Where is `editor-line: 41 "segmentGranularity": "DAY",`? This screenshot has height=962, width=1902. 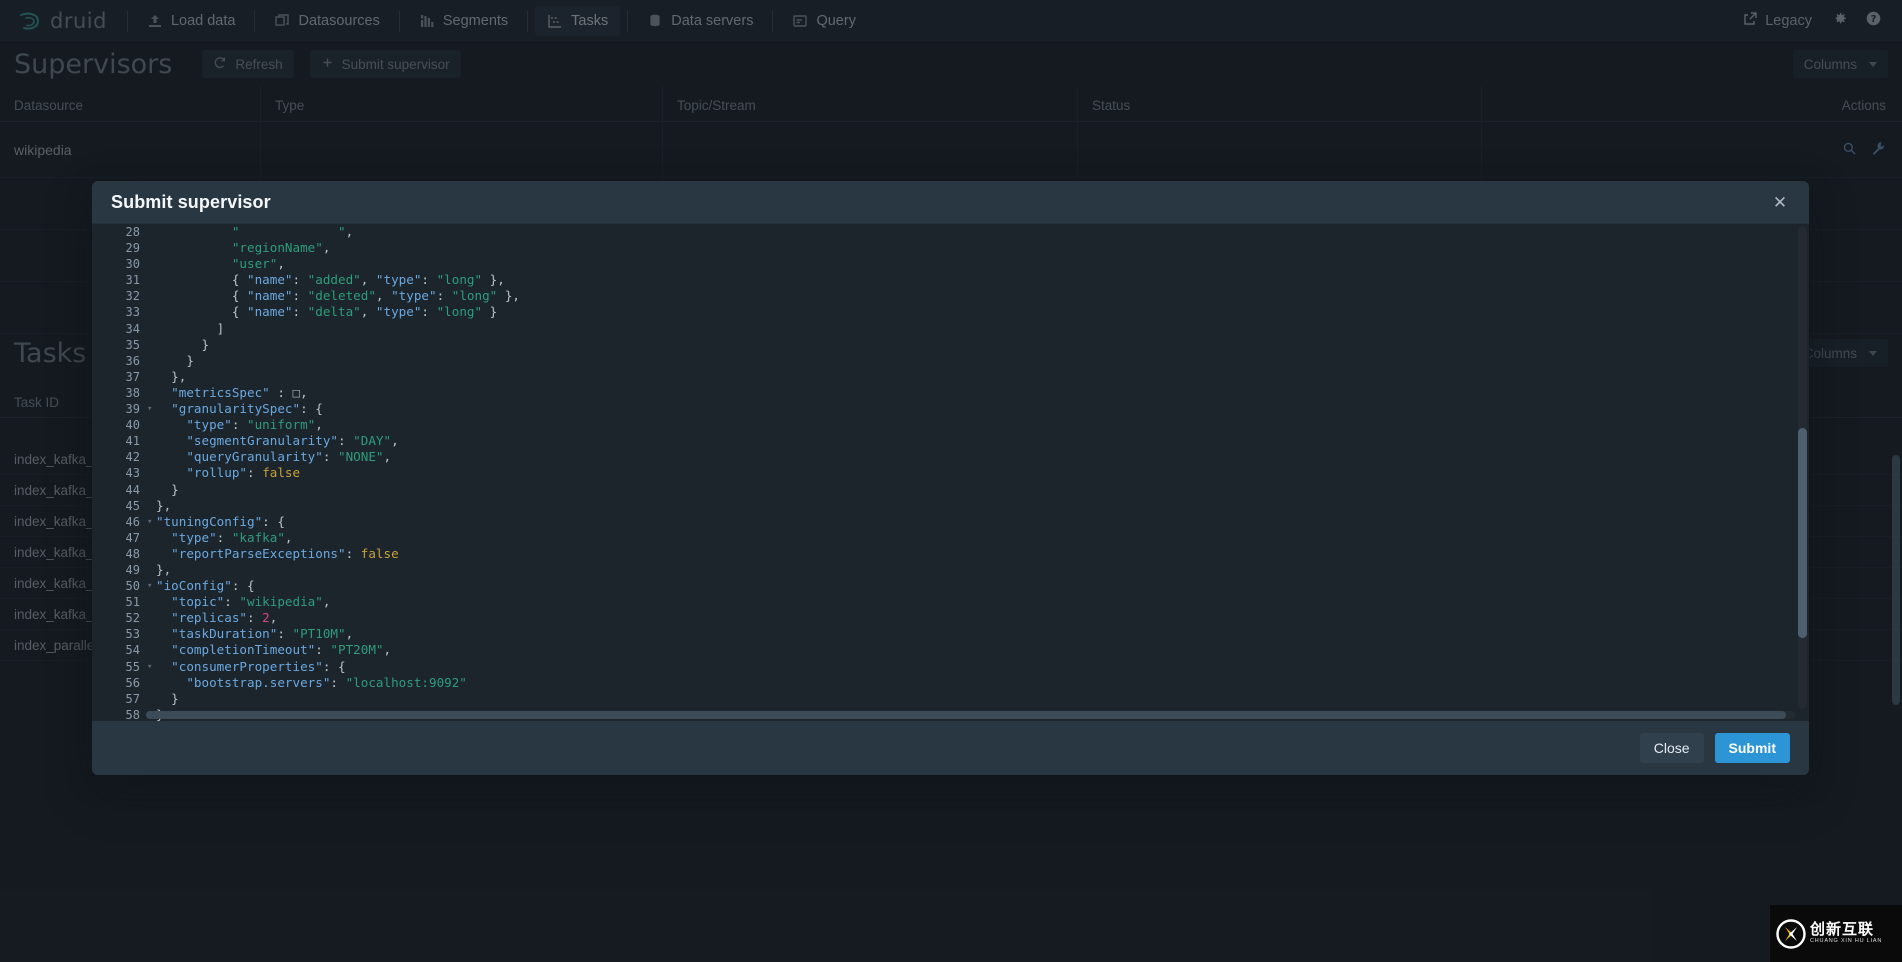
editor-line: 41 "segmentGranularity": "DAY", is located at coordinates (950, 441).